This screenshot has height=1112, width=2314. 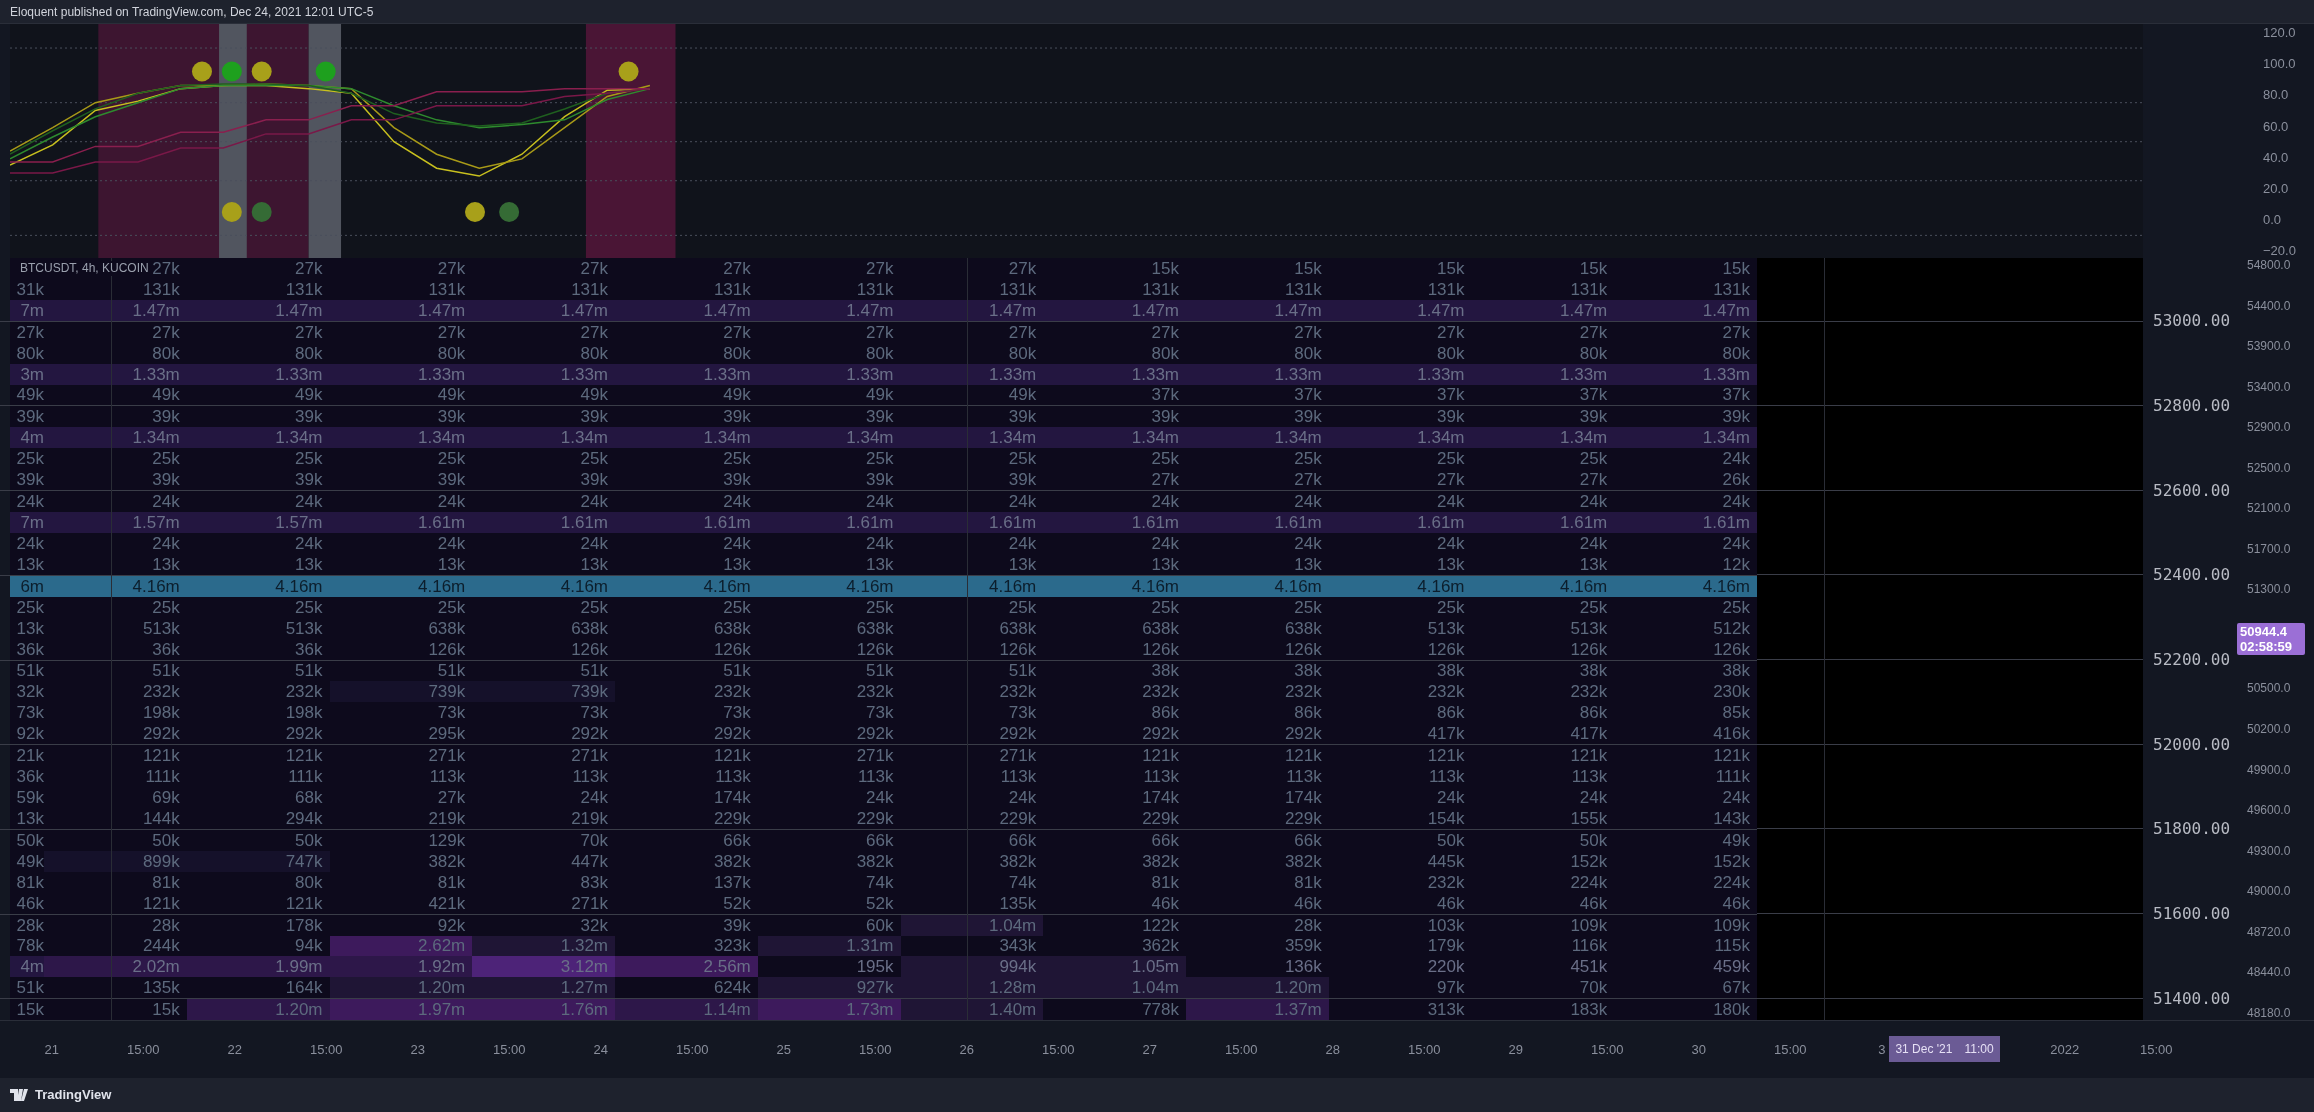 What do you see at coordinates (1446, 1010) in the screenshot?
I see `table-cell: 313k` at bounding box center [1446, 1010].